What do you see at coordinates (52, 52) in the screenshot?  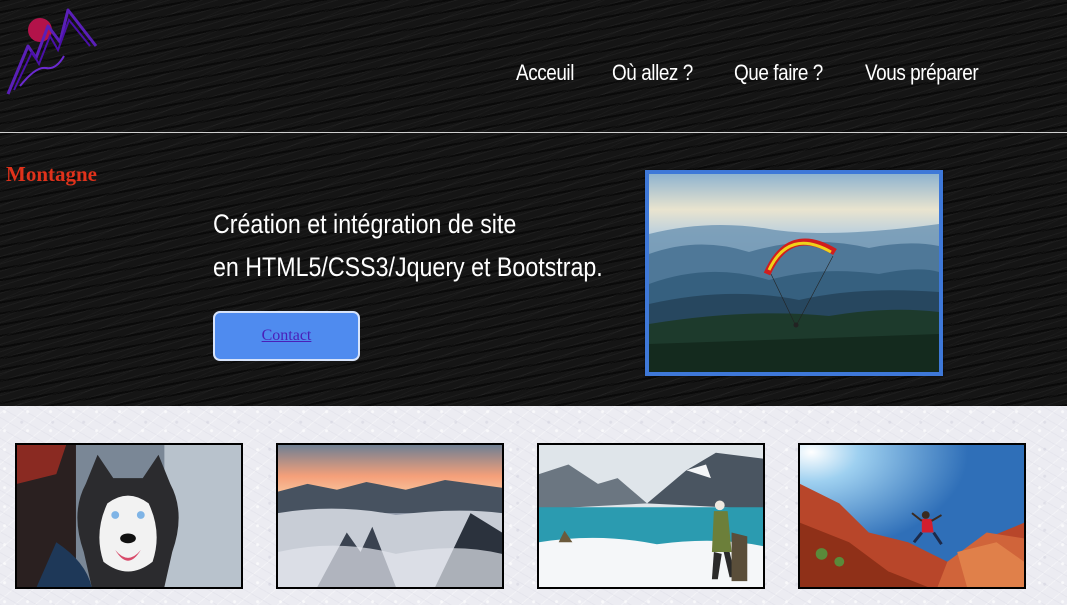 I see `mountain-sun-logo-icon` at bounding box center [52, 52].